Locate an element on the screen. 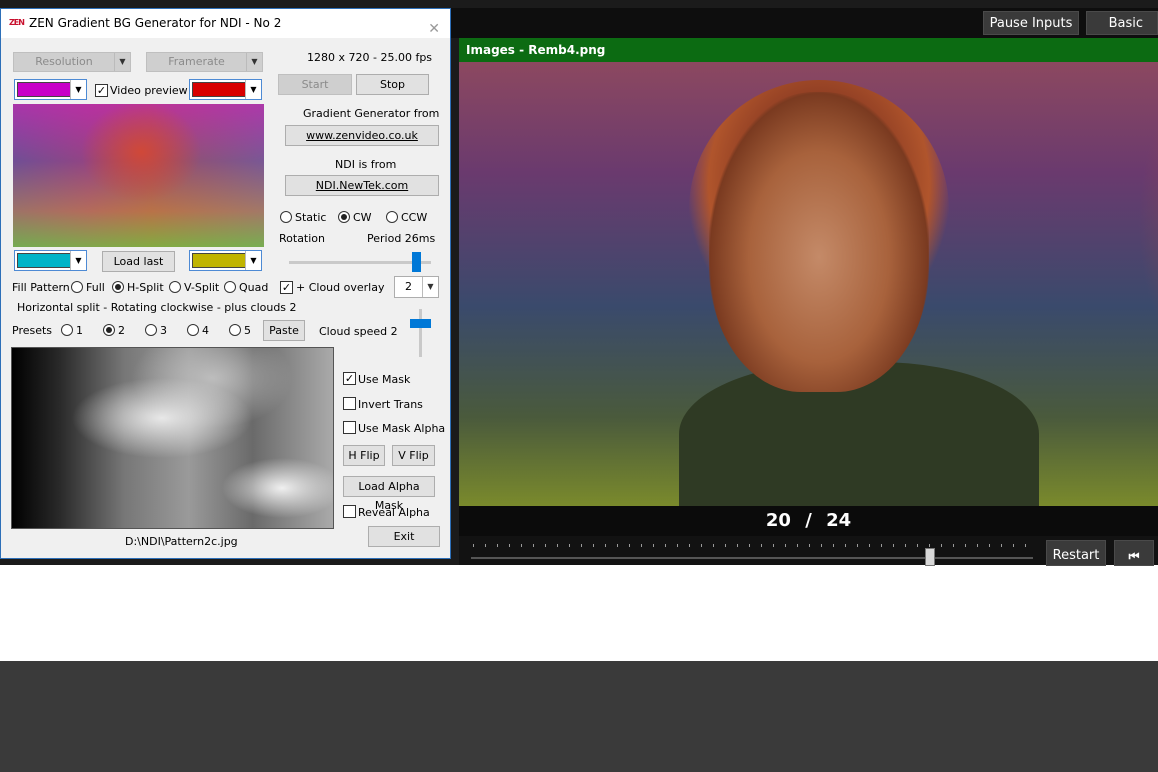  color-swatch-bottom-right: ▼ is located at coordinates (225, 260).